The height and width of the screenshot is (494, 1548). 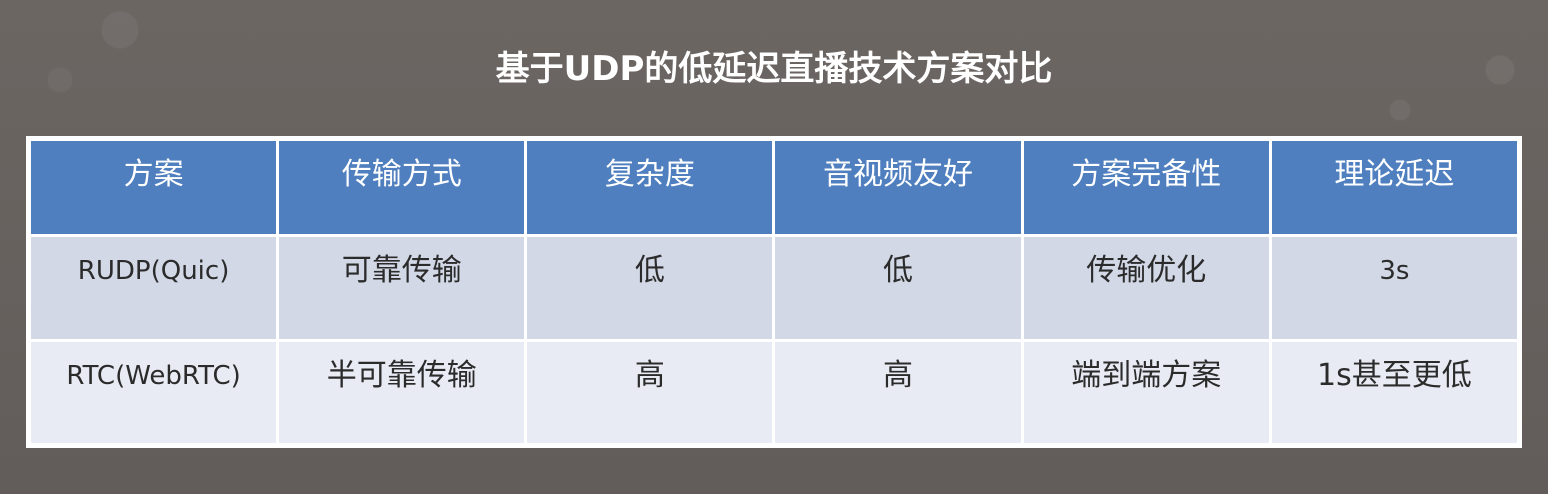 What do you see at coordinates (1146, 187) in the screenshot?
I see `header-cell-completeness: 方案完备性` at bounding box center [1146, 187].